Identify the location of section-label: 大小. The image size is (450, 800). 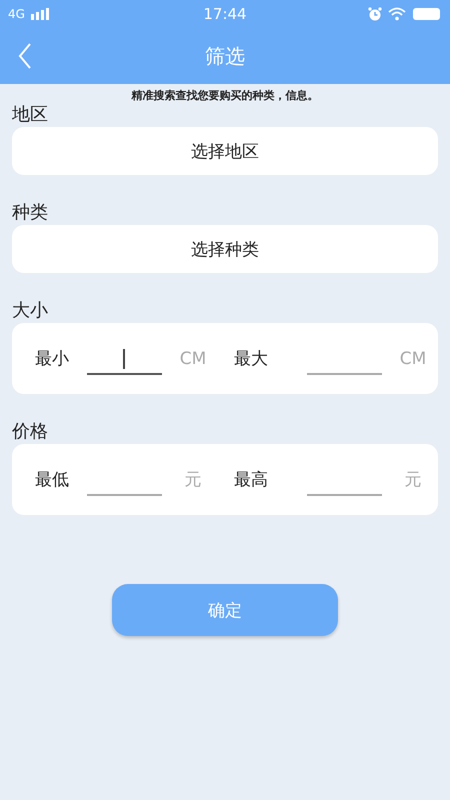
(30, 311).